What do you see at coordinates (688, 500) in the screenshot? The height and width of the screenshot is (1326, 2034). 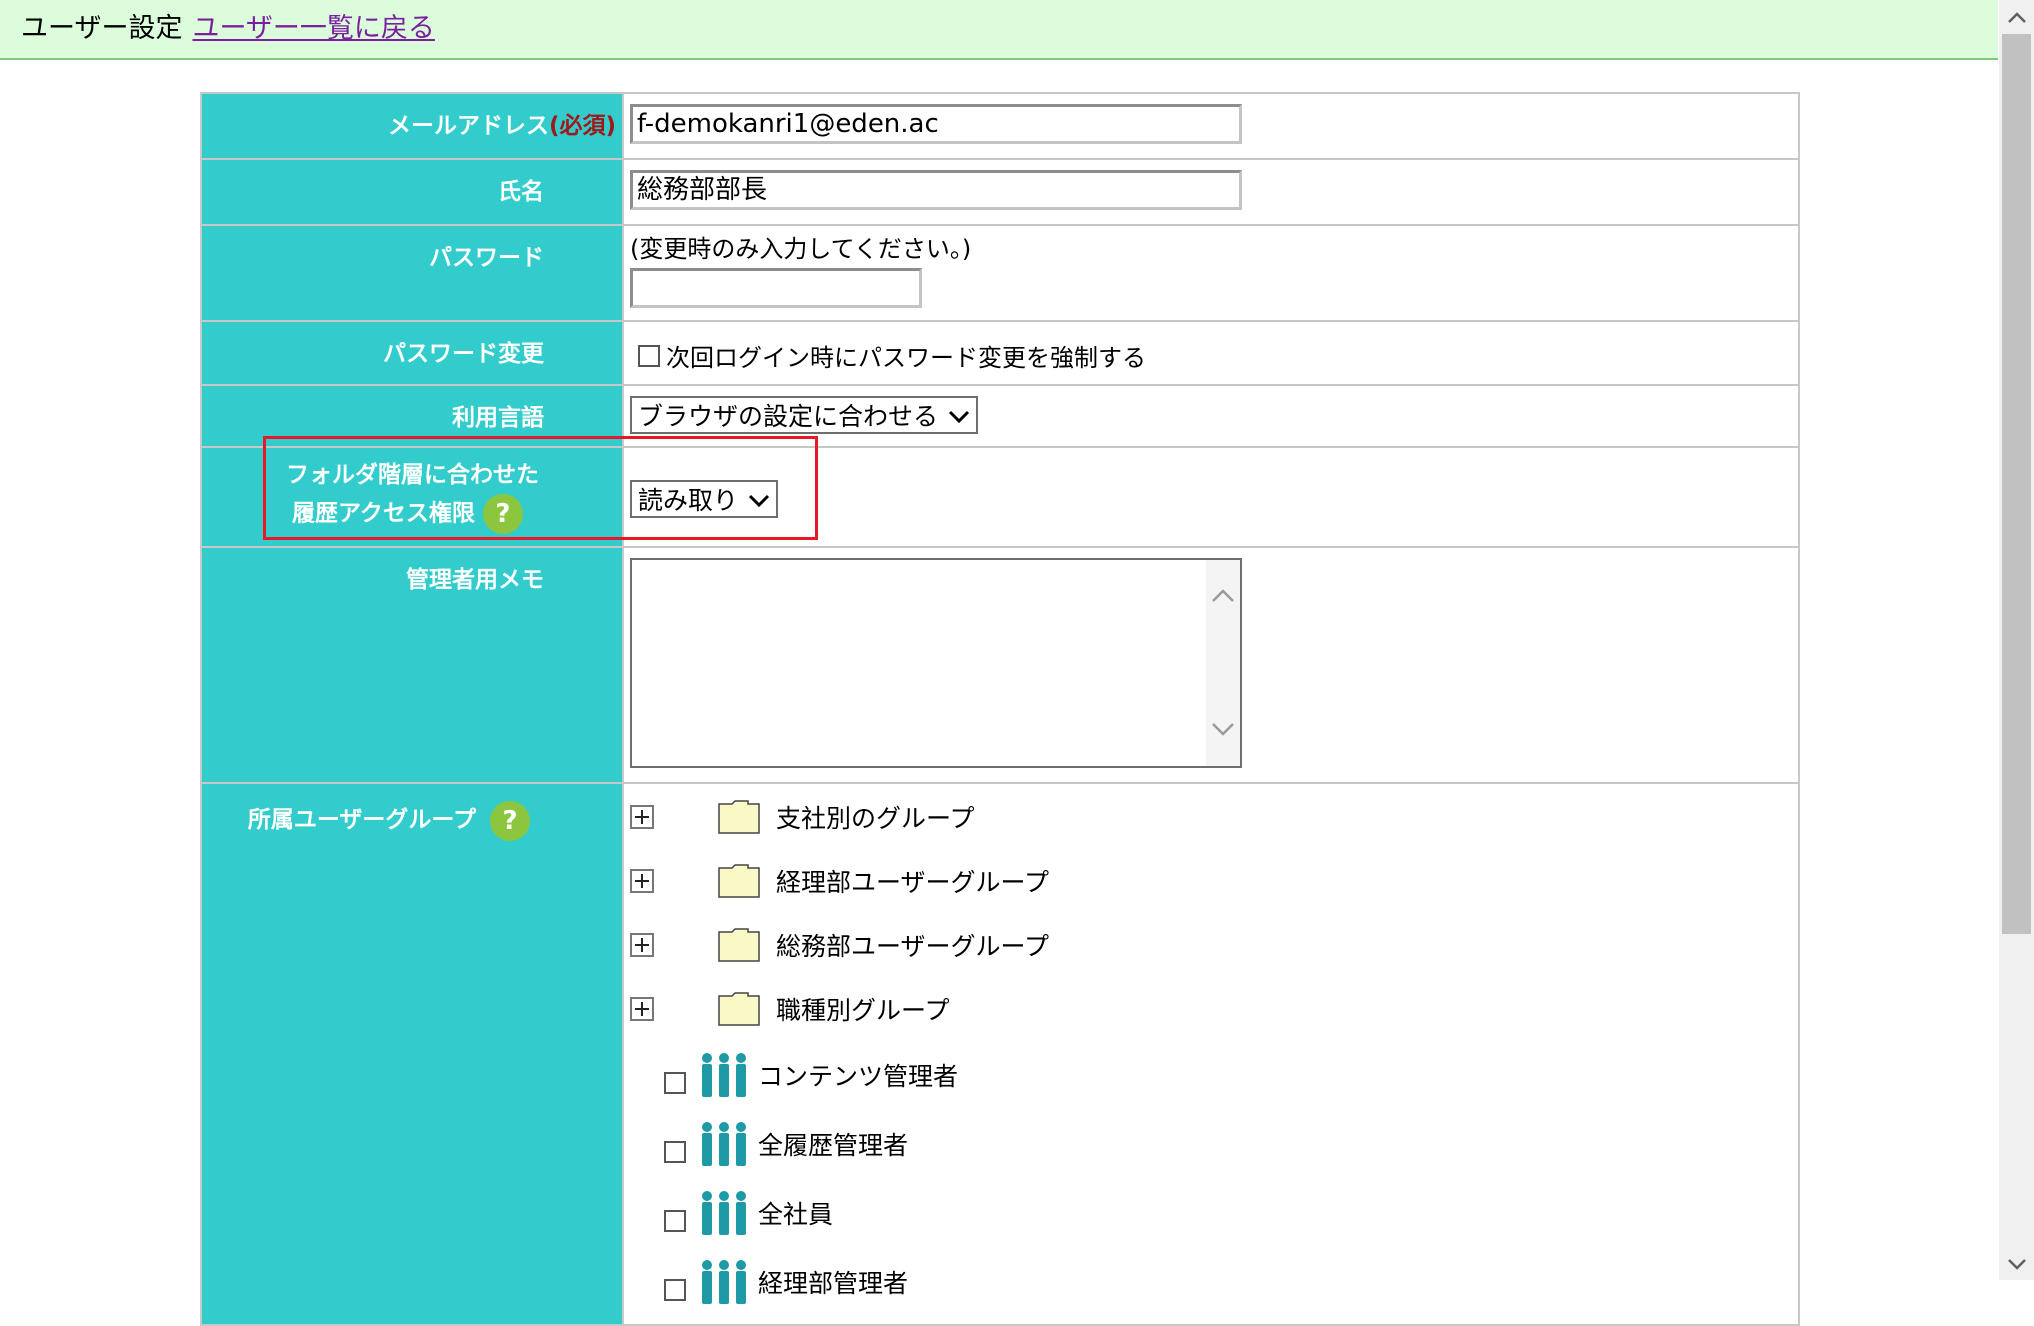 I see `history-access-selected-value: 読み取り` at bounding box center [688, 500].